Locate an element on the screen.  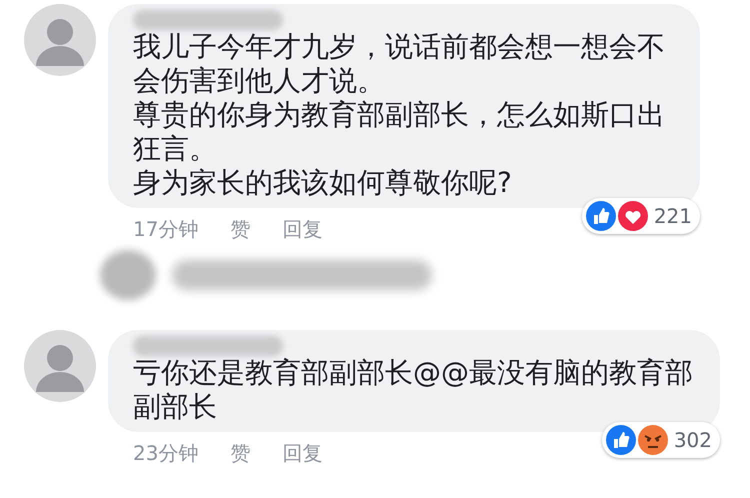
reaction-summary: 221 is located at coordinates (641, 216).